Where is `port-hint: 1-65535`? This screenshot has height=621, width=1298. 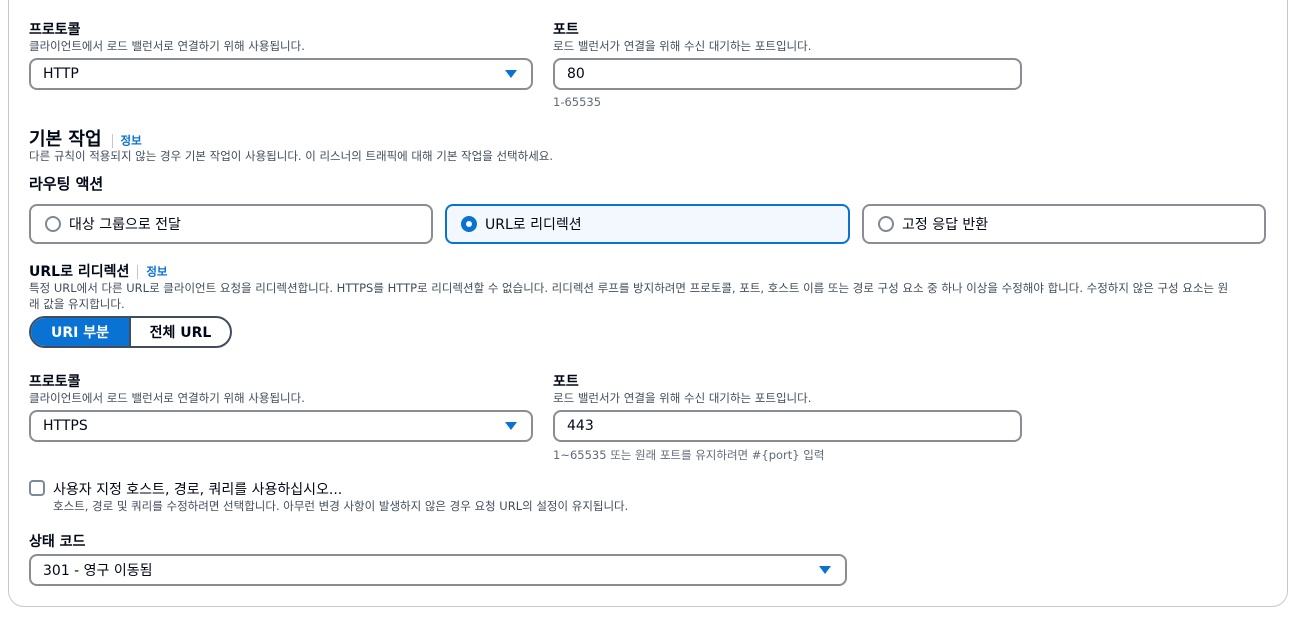 port-hint: 1-65535 is located at coordinates (577, 102).